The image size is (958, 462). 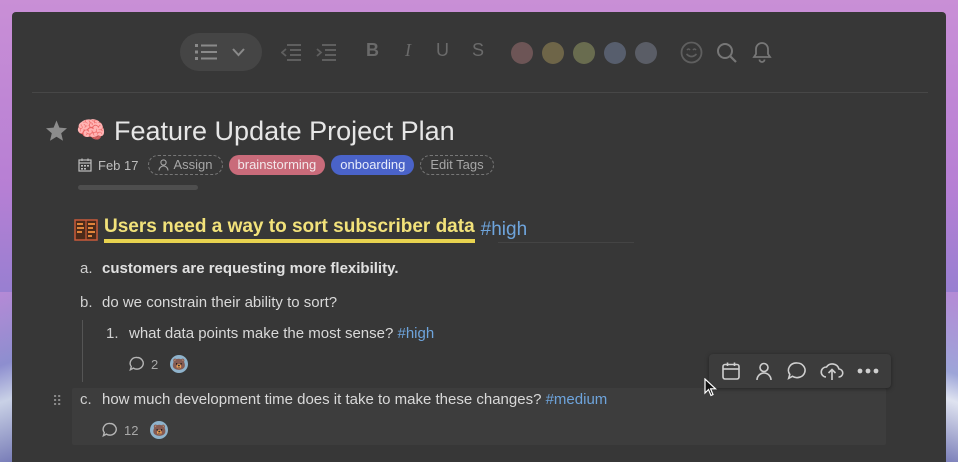 I want to click on italic-button: I, so click(x=408, y=50).